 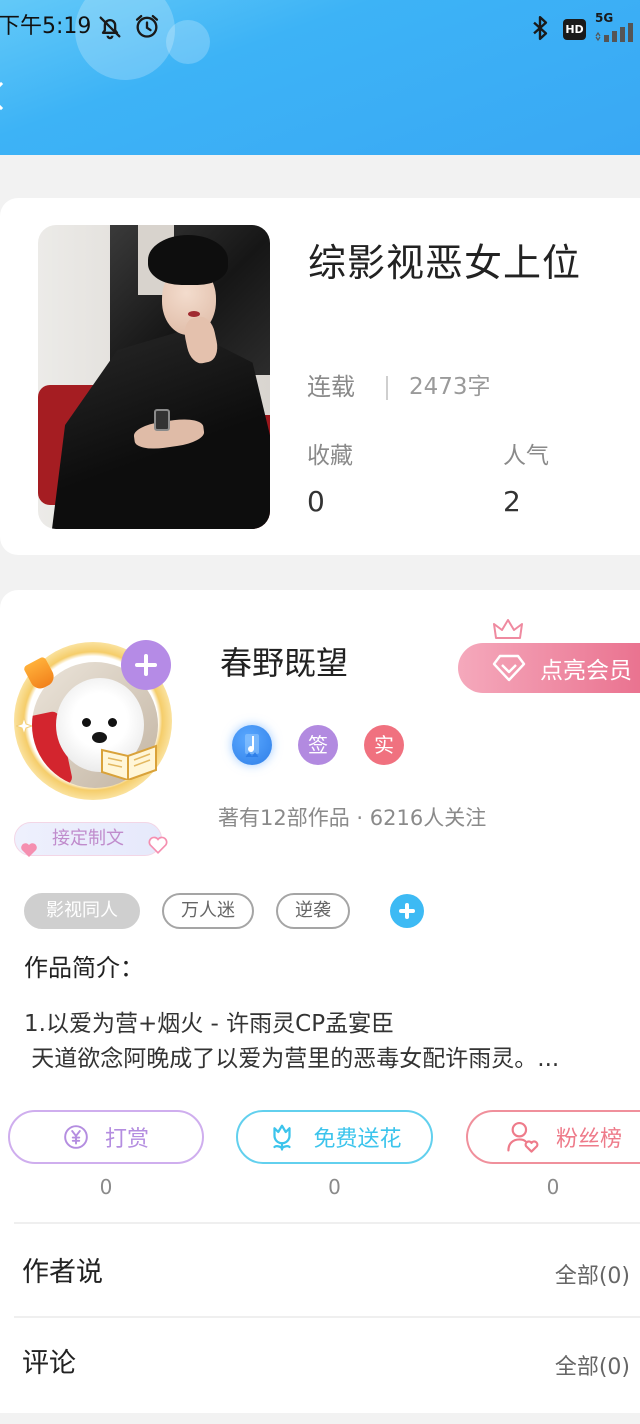 I want to click on favorites-value: 0, so click(x=316, y=501).